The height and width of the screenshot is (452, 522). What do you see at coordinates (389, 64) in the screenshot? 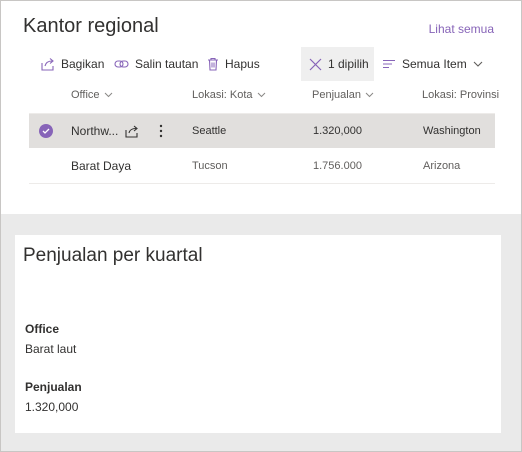
I see `filter-lines-icon` at bounding box center [389, 64].